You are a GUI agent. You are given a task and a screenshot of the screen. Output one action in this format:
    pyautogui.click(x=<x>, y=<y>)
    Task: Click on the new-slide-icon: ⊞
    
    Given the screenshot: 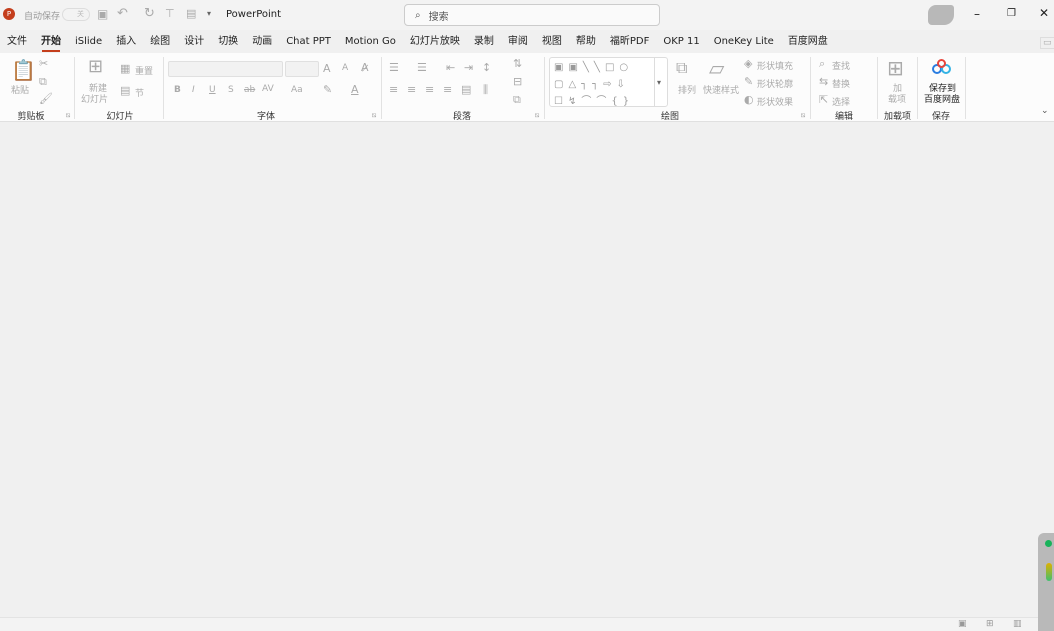 What is the action you would take?
    pyautogui.click(x=95, y=67)
    